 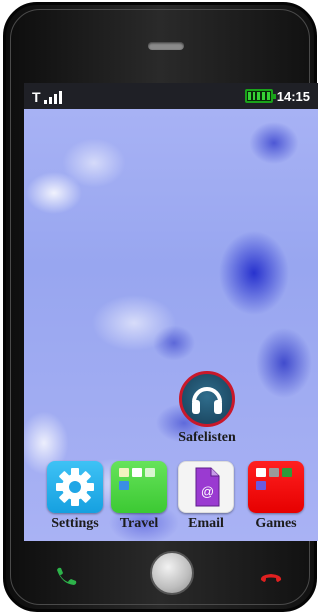 What do you see at coordinates (293, 96) in the screenshot?
I see `status-clock: 14:15` at bounding box center [293, 96].